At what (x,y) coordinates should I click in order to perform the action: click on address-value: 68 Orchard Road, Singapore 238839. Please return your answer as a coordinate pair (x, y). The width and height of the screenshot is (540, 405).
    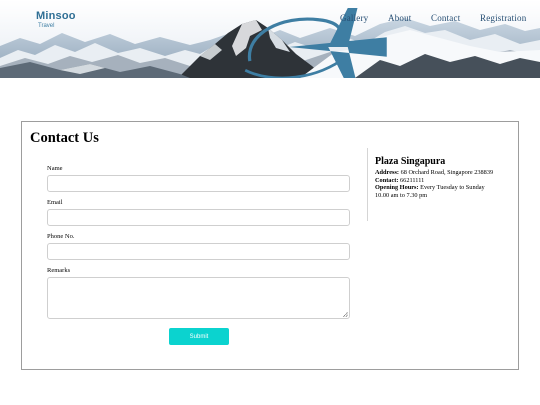
    Looking at the image, I should click on (447, 172).